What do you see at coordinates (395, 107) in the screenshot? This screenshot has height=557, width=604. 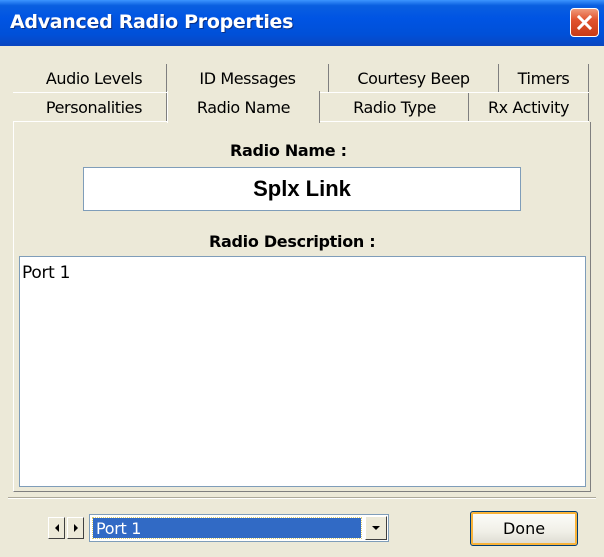 I see `tab-radio-type: Radio Type` at bounding box center [395, 107].